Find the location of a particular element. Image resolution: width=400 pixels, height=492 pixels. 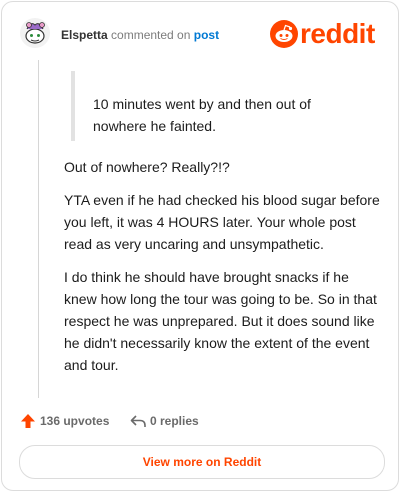

comment-meta: Elspetta commented on post is located at coordinates (140, 35).